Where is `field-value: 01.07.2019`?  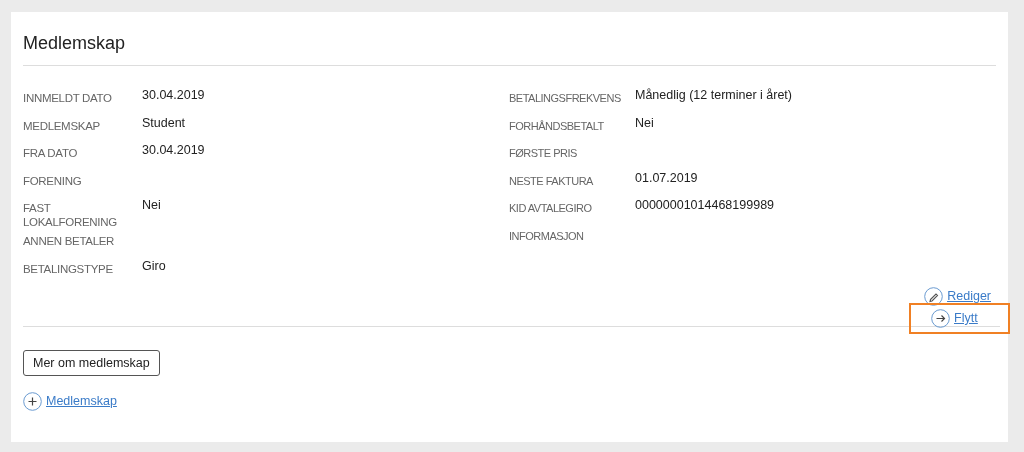
field-value: 01.07.2019 is located at coordinates (666, 178).